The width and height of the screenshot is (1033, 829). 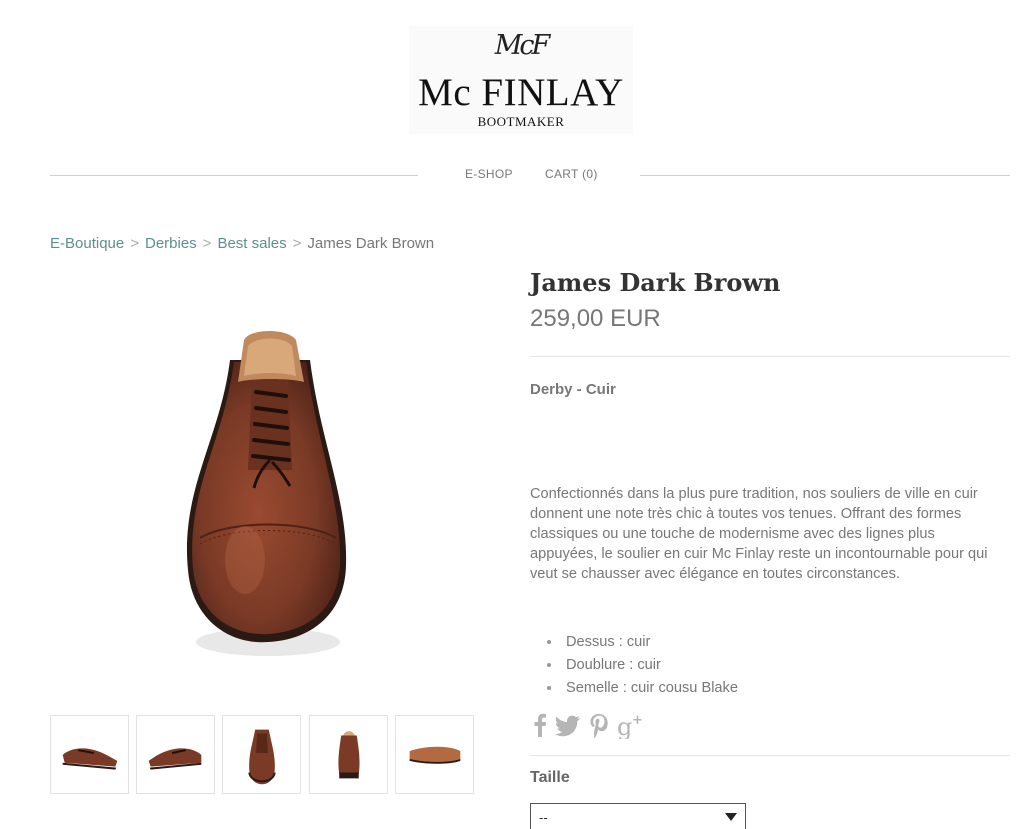 I want to click on logo-brand-name: Mc FINLAY, so click(x=521, y=92).